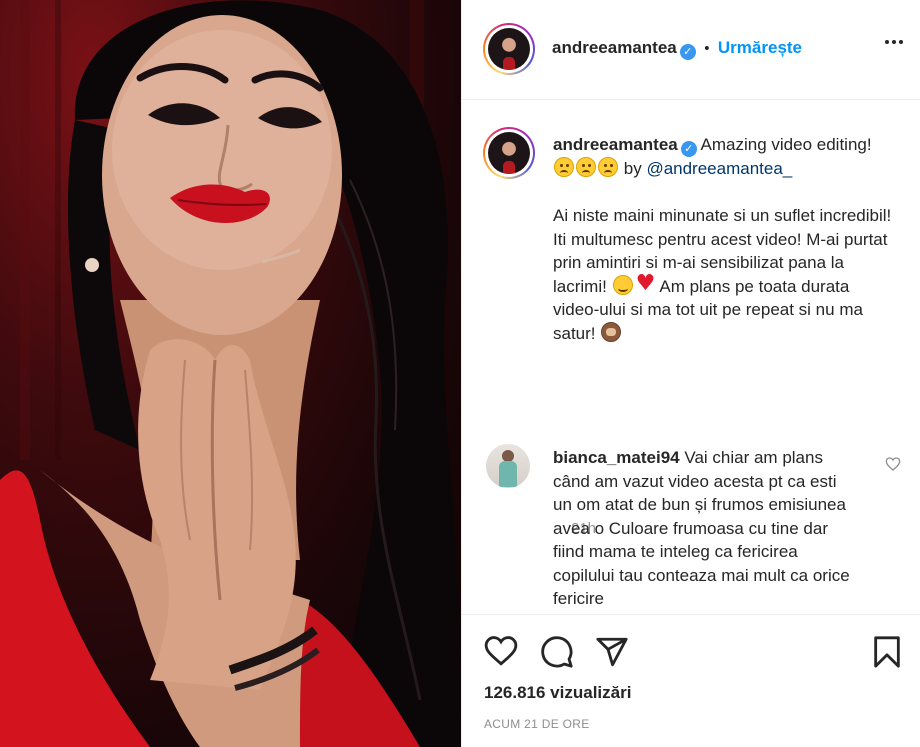 This screenshot has width=920, height=747. Describe the element at coordinates (557, 654) in the screenshot. I see `comment-icon` at that location.